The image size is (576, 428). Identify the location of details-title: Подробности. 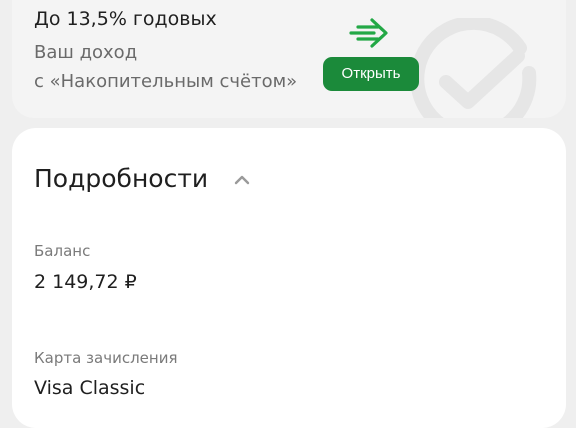
(121, 178).